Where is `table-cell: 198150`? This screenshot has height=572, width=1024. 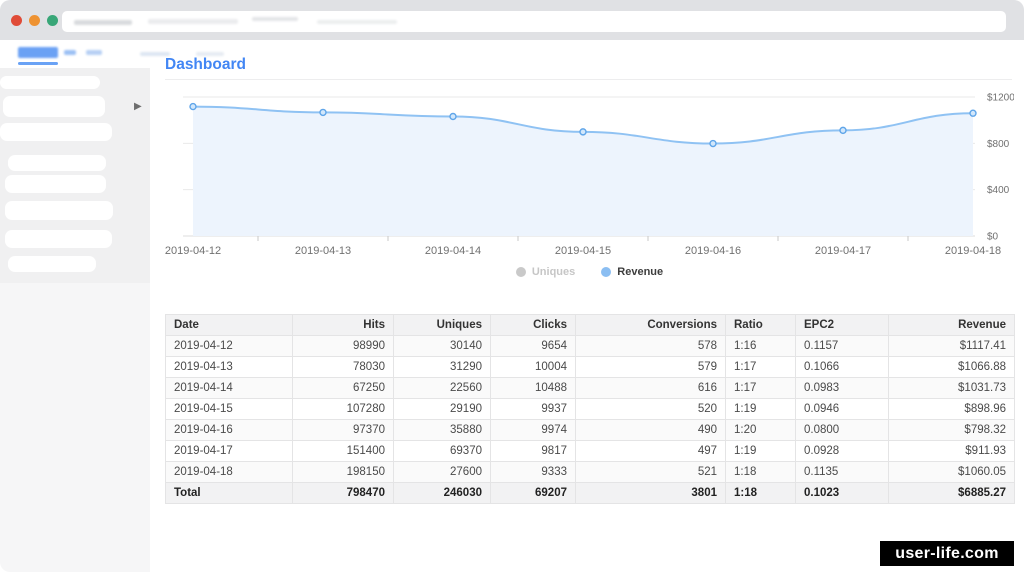
table-cell: 198150 is located at coordinates (343, 472).